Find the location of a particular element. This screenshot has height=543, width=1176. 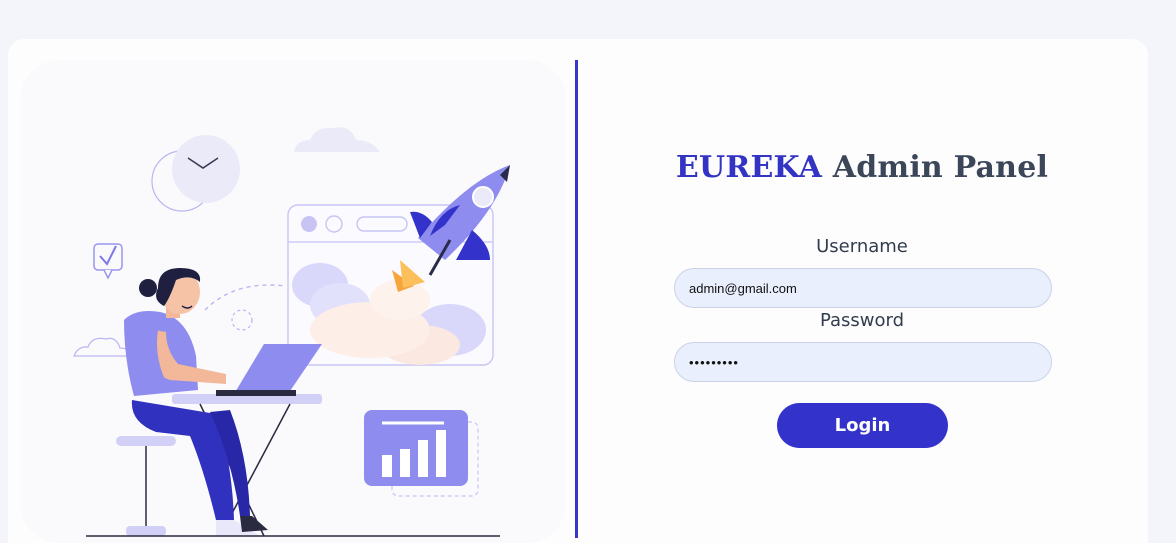

title-rest: Admin Panel is located at coordinates (935, 167).